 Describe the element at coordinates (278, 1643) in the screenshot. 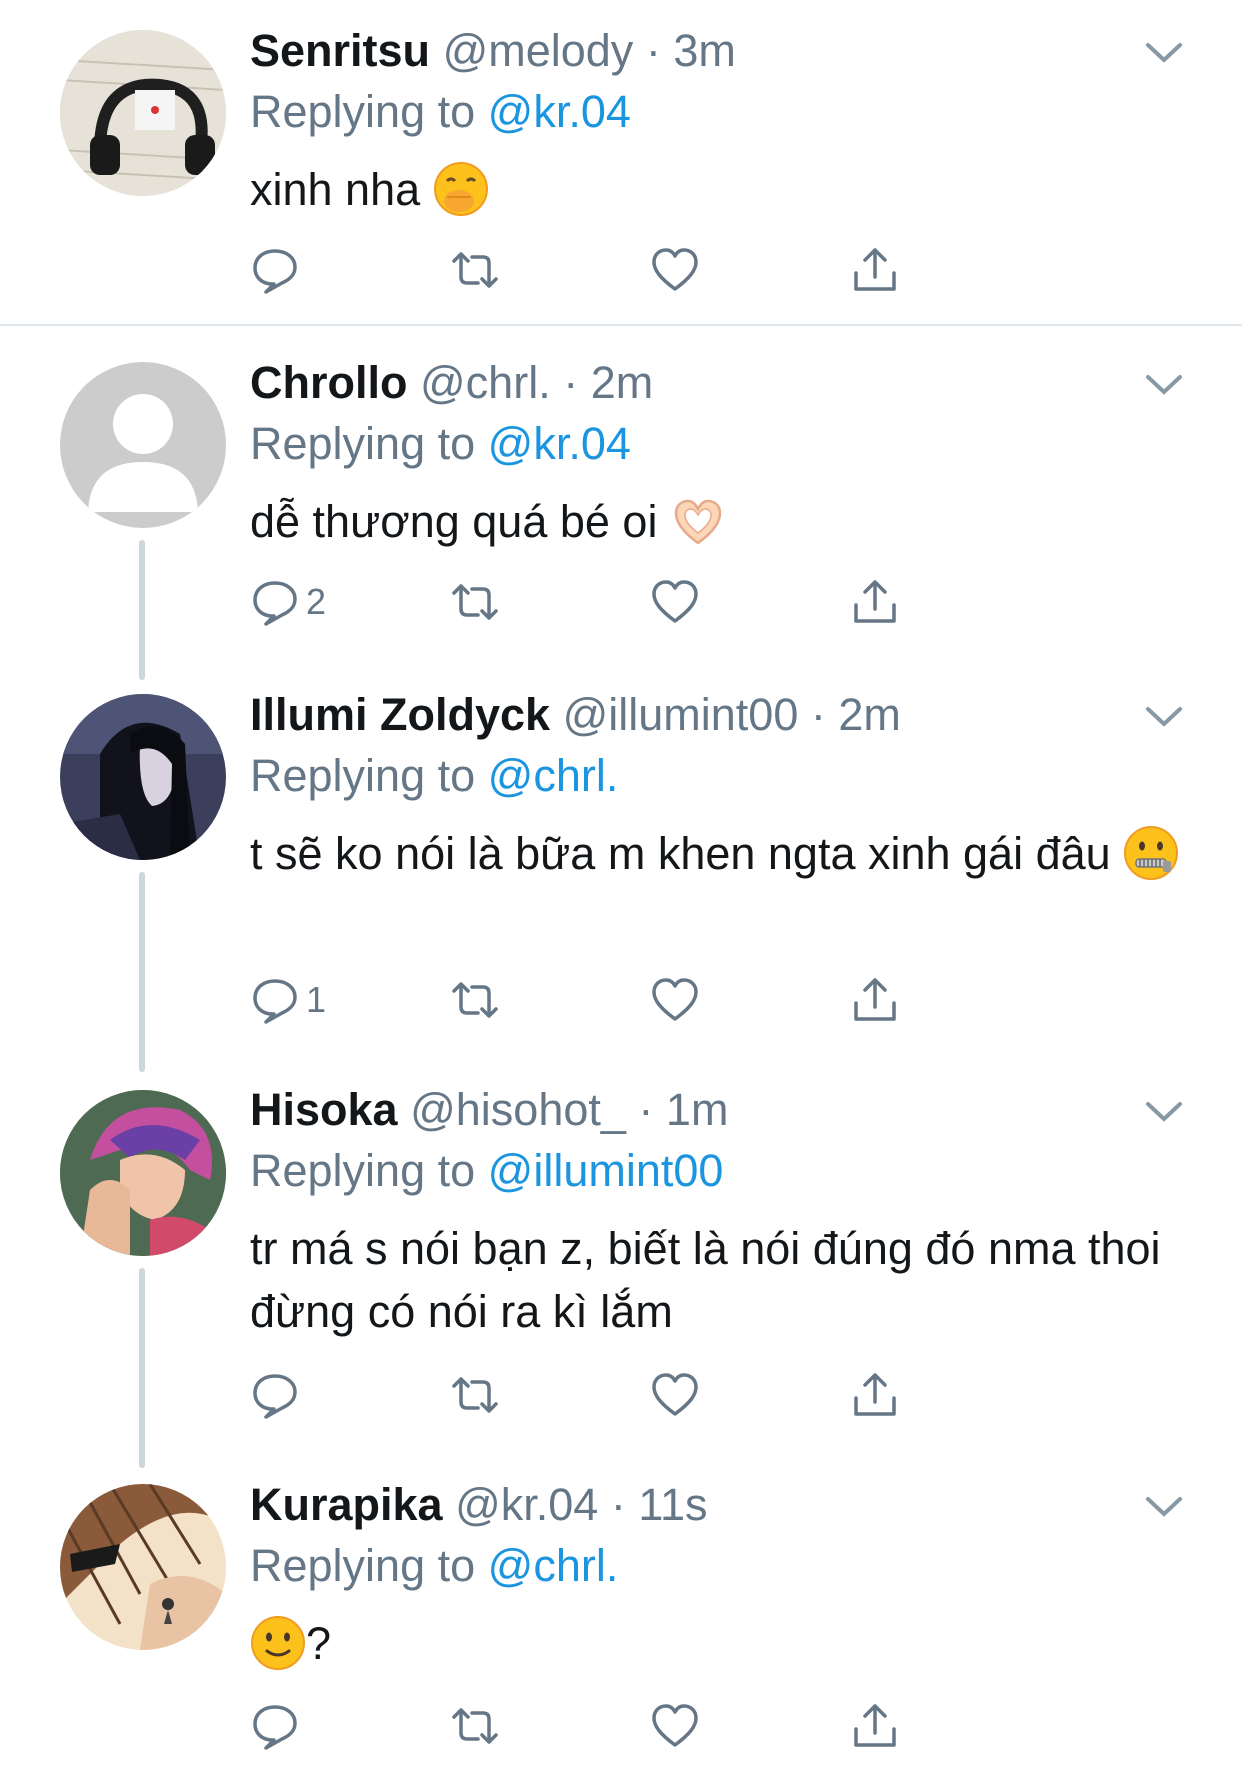

I see `slightly-smiling-face-icon` at that location.